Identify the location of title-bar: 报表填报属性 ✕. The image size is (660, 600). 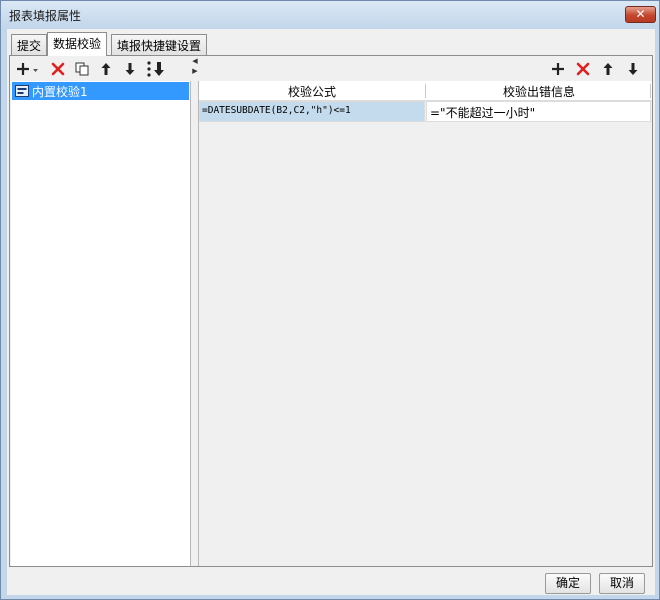
(330, 15).